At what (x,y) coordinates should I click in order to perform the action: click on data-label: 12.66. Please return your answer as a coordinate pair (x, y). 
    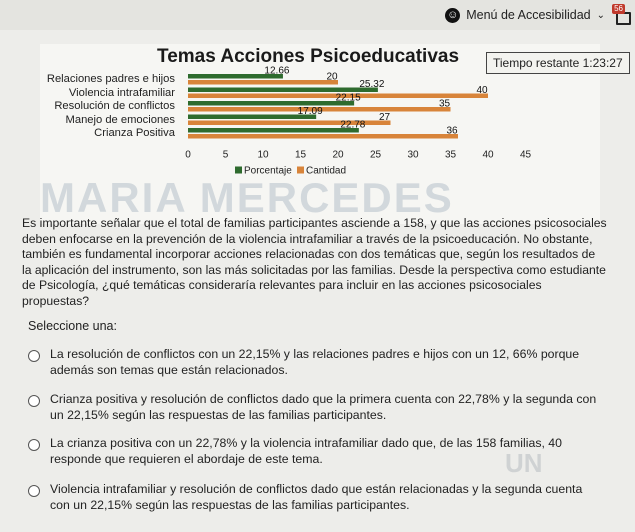
    Looking at the image, I should click on (276, 71).